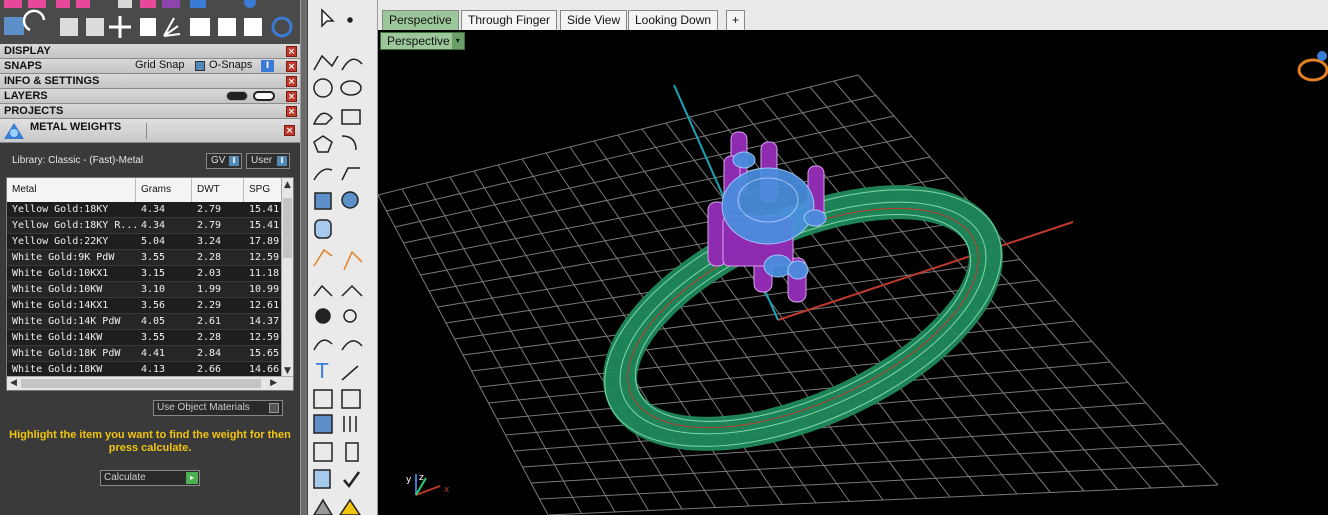  I want to click on layers-label: LAYERS, so click(26, 96).